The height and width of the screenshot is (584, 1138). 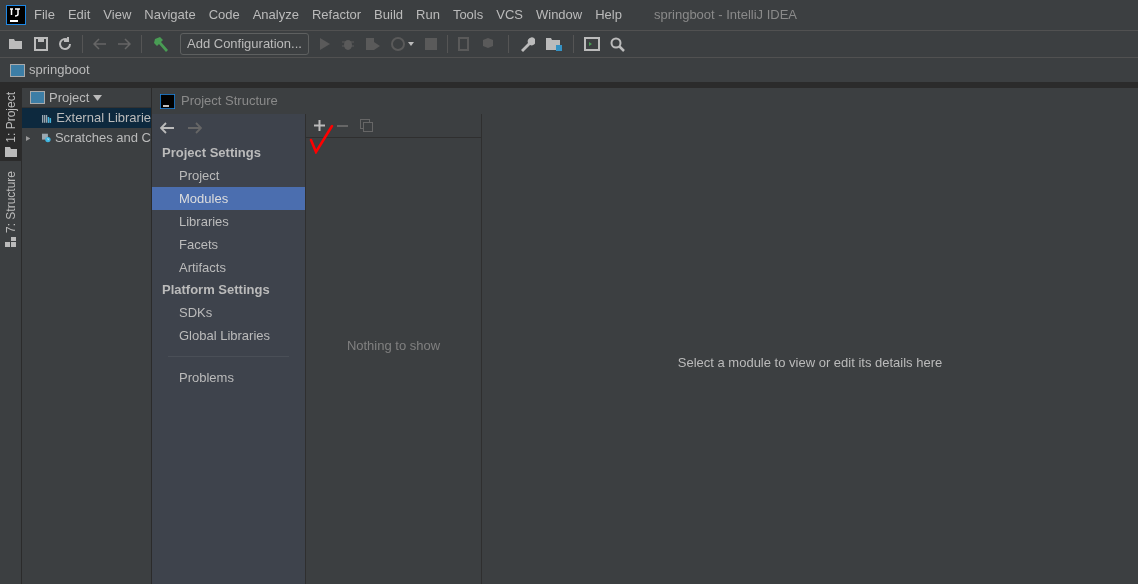 What do you see at coordinates (725, 15) in the screenshot?
I see `window-title: springboot - IntelliJ IDEA` at bounding box center [725, 15].